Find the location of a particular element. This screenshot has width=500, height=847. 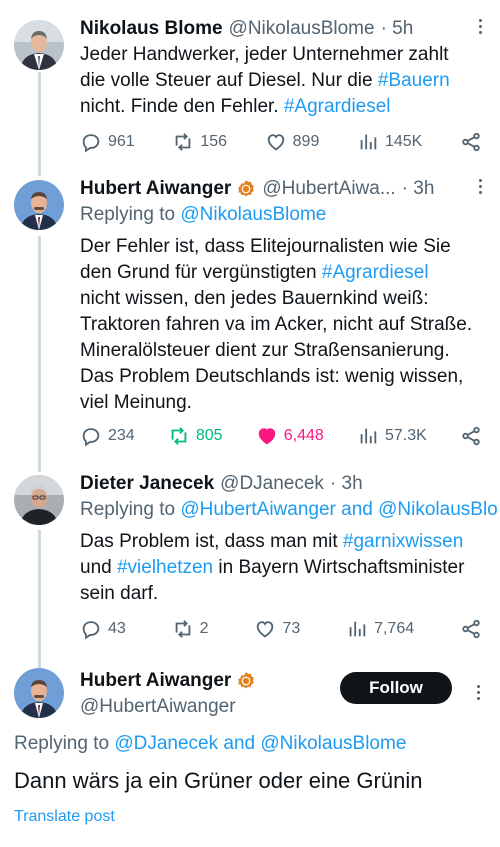

reply-count: 43 is located at coordinates (117, 628).